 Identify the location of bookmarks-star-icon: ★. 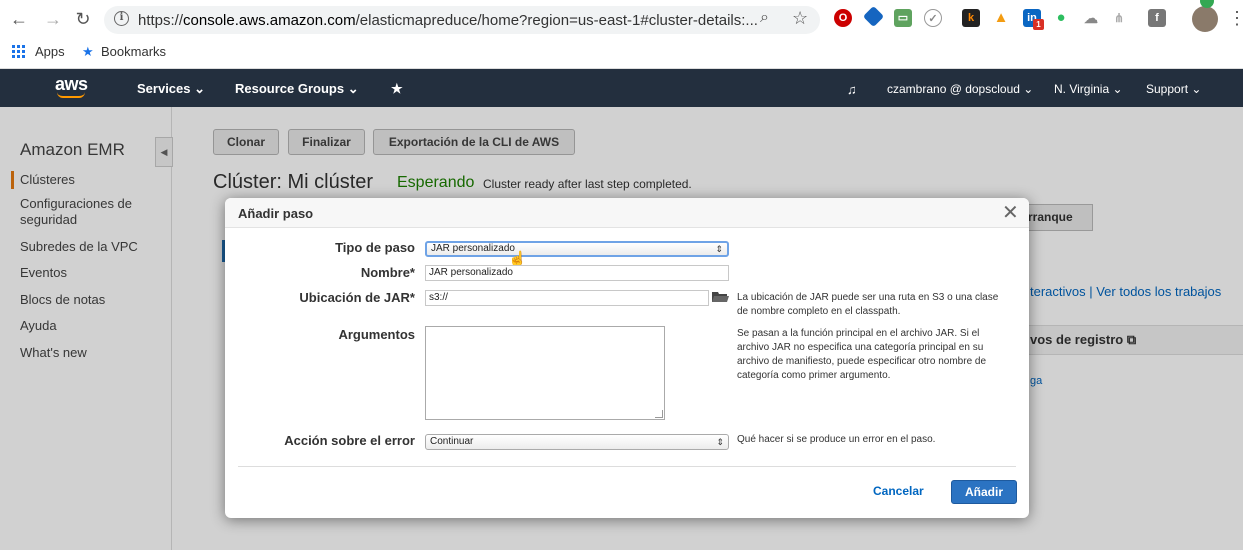
(88, 51).